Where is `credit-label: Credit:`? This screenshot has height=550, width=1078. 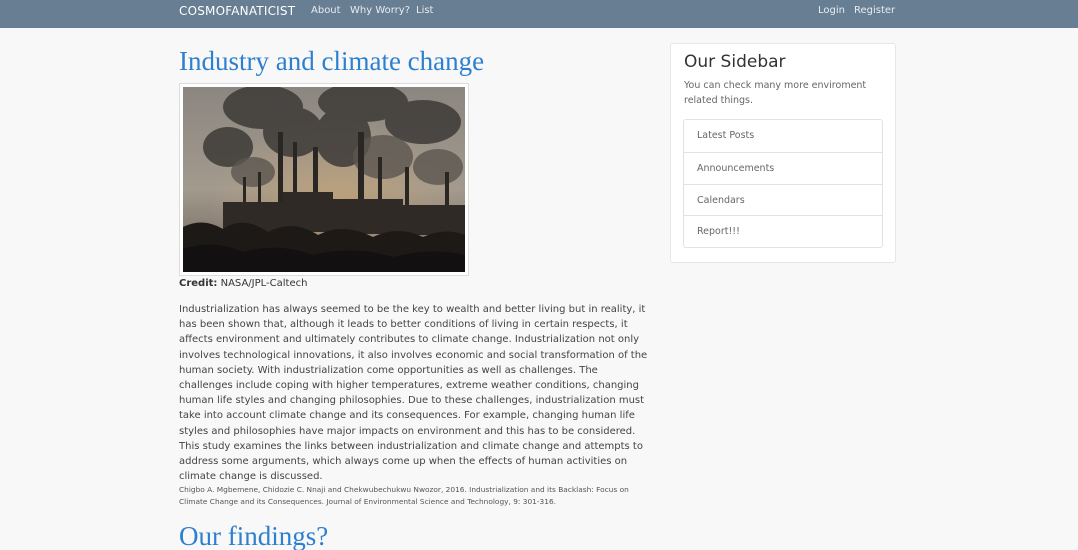 credit-label: Credit: is located at coordinates (198, 283).